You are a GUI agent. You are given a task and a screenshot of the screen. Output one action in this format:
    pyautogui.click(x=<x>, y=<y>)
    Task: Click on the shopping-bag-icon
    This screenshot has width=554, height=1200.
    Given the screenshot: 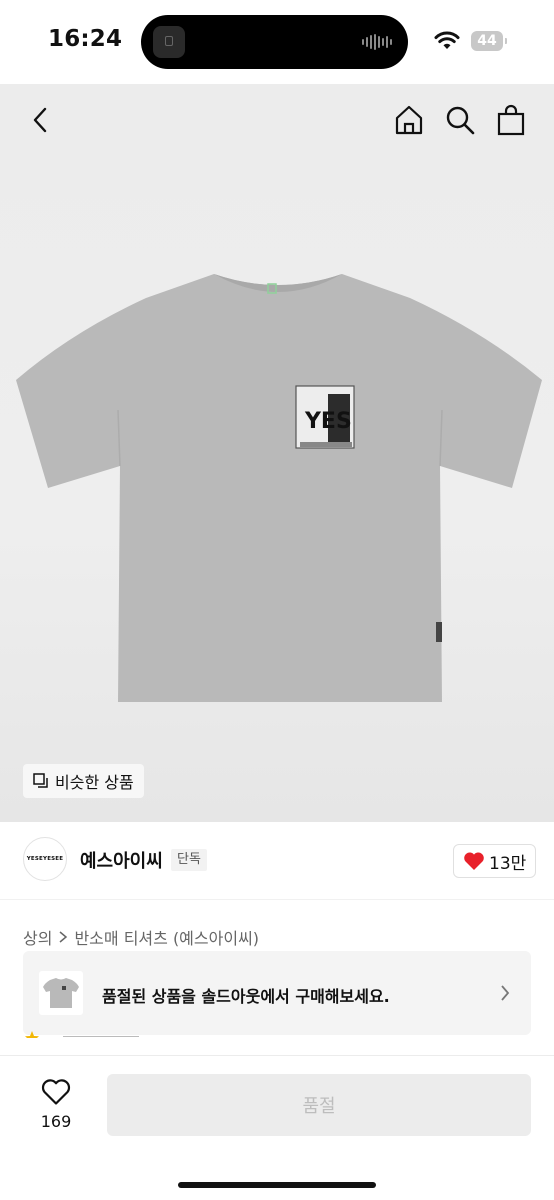 What is the action you would take?
    pyautogui.click(x=511, y=120)
    